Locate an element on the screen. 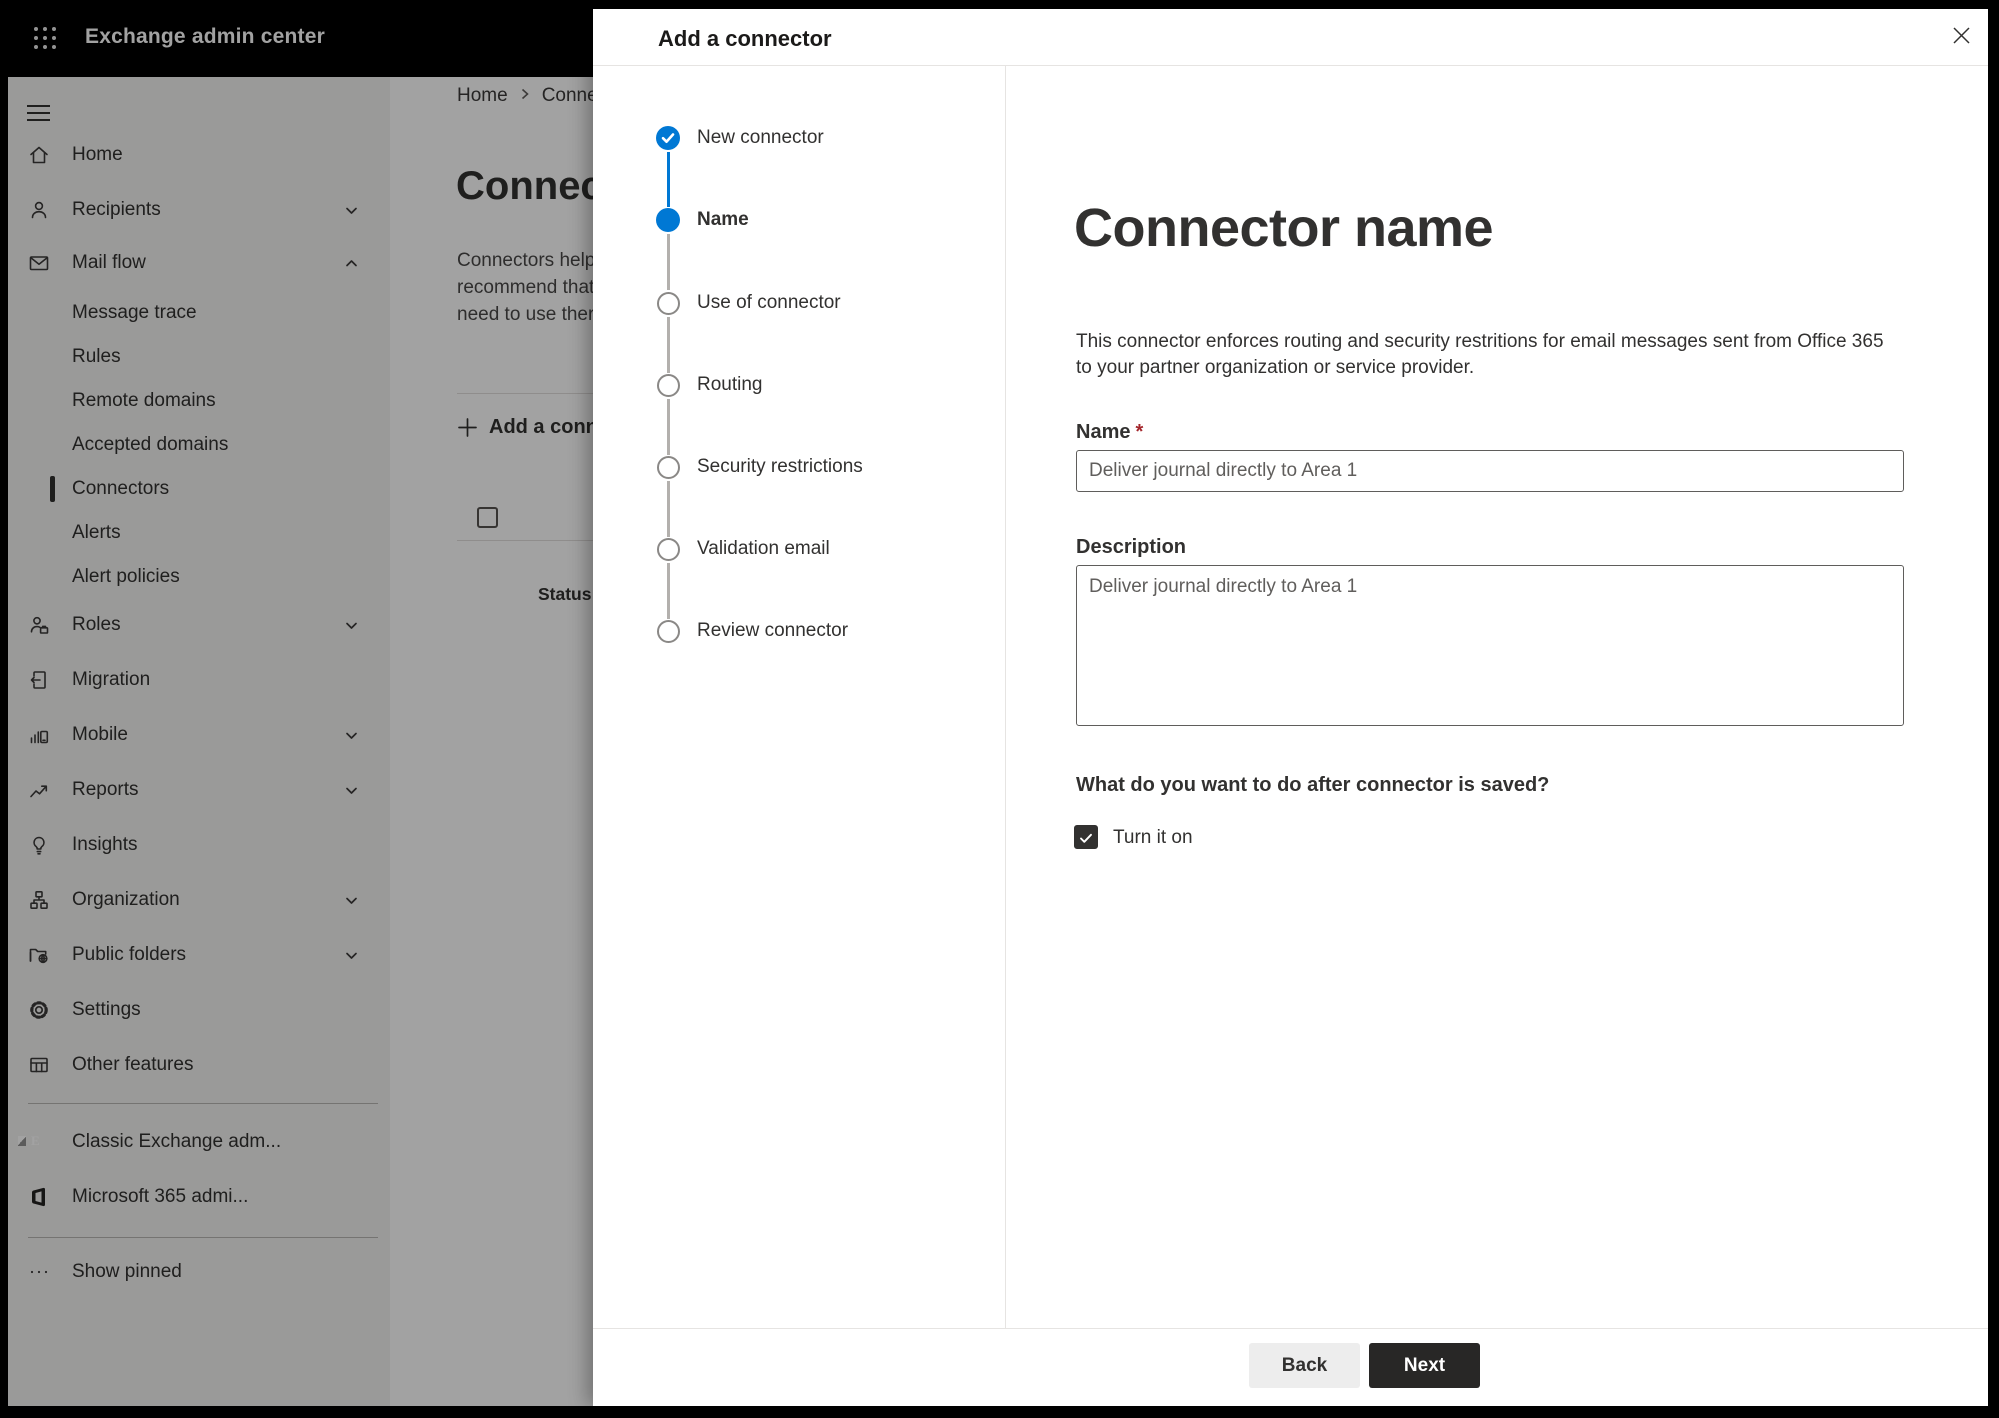 The width and height of the screenshot is (1999, 1418). name-field-label: Name * is located at coordinates (1110, 432).